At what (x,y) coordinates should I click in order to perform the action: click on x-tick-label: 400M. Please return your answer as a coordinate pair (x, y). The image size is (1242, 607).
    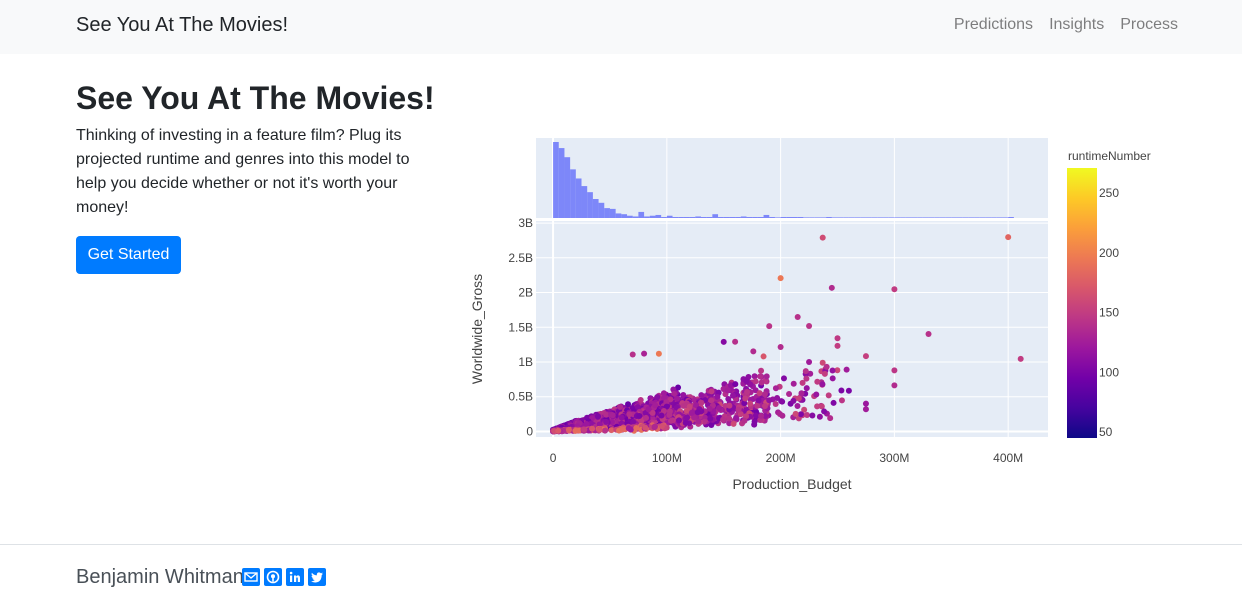
    Looking at the image, I should click on (1008, 458).